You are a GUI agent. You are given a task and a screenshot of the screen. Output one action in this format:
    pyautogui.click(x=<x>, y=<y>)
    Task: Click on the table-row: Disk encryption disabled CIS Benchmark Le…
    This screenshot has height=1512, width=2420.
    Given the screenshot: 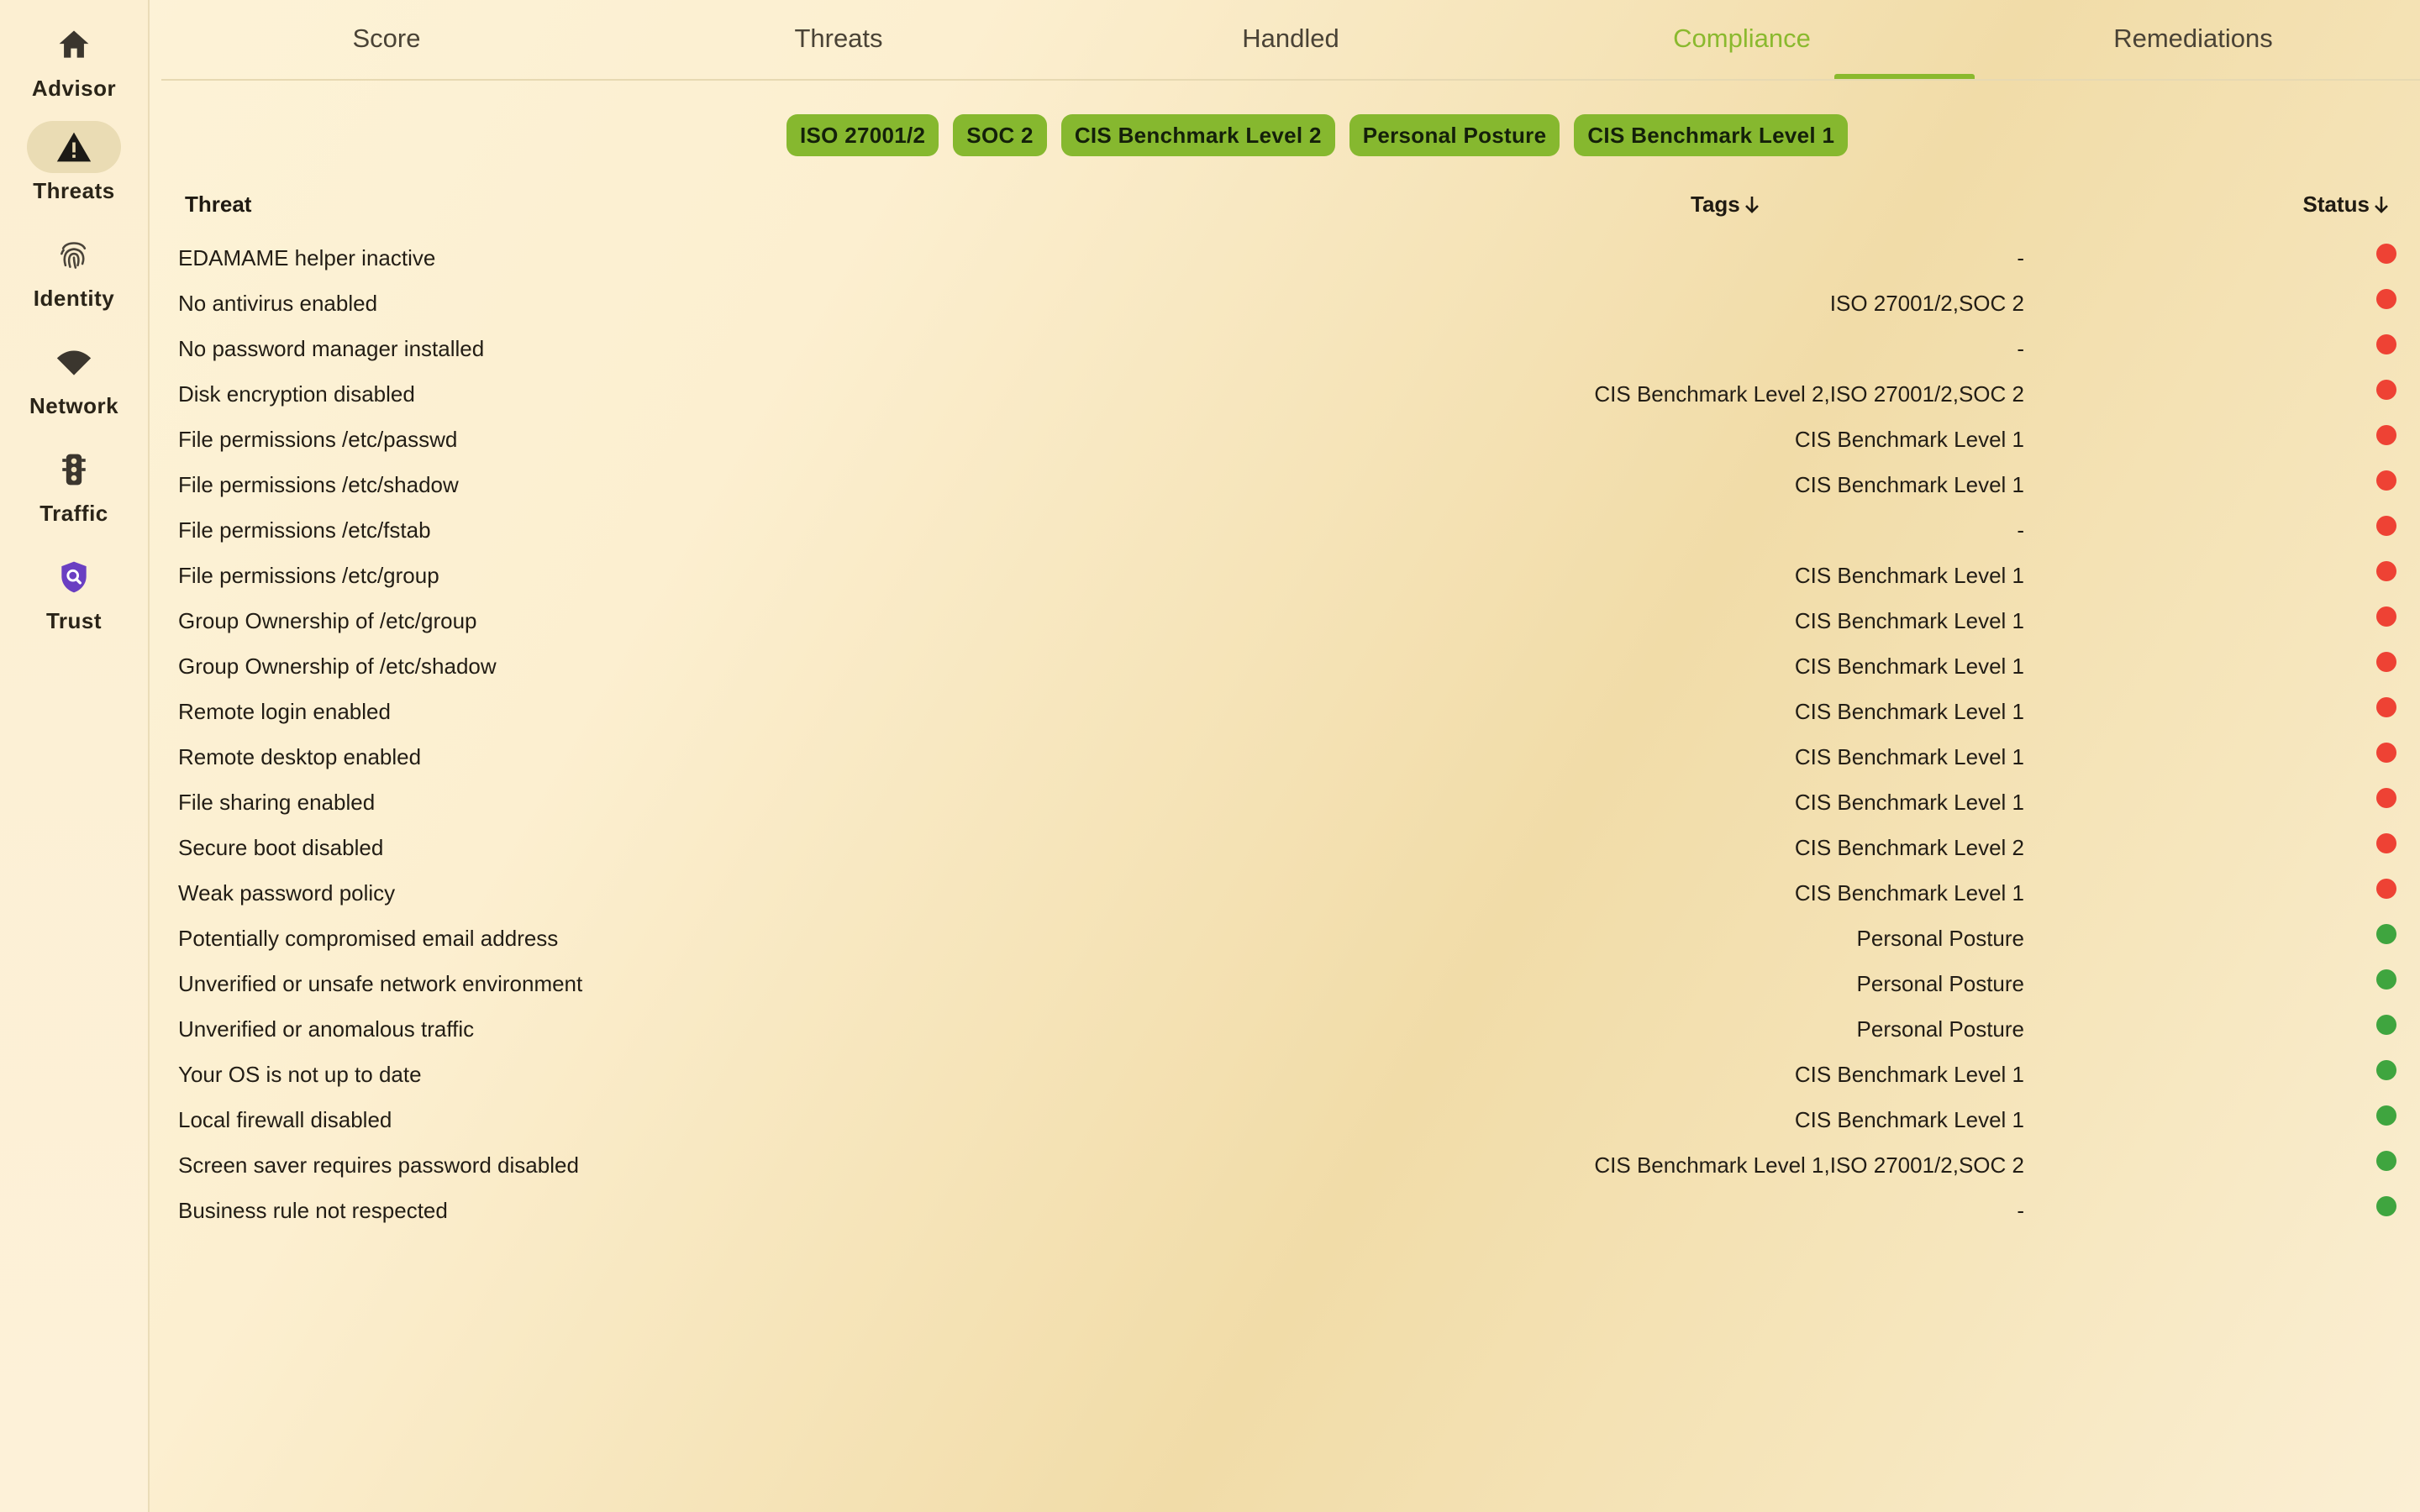 What is the action you would take?
    pyautogui.click(x=1290, y=394)
    